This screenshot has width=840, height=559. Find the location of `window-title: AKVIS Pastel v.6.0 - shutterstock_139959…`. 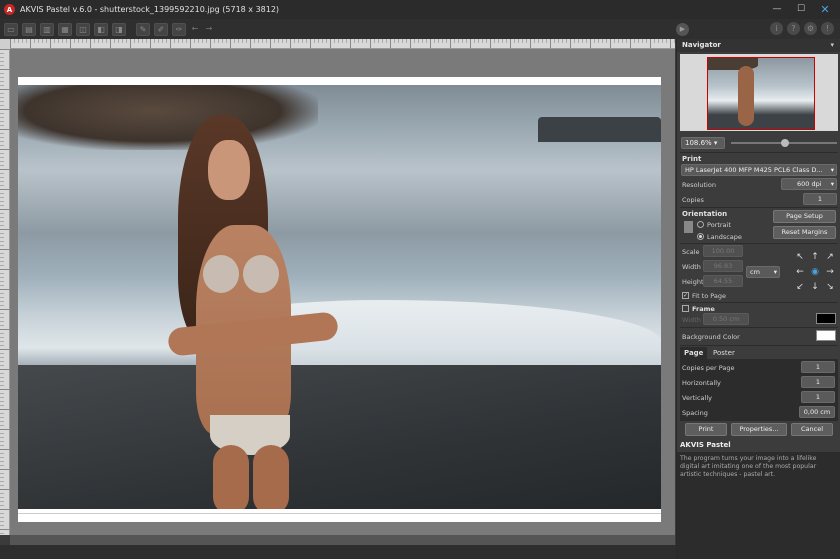

window-title: AKVIS Pastel v.6.0 - shutterstock_139959… is located at coordinates (150, 9).